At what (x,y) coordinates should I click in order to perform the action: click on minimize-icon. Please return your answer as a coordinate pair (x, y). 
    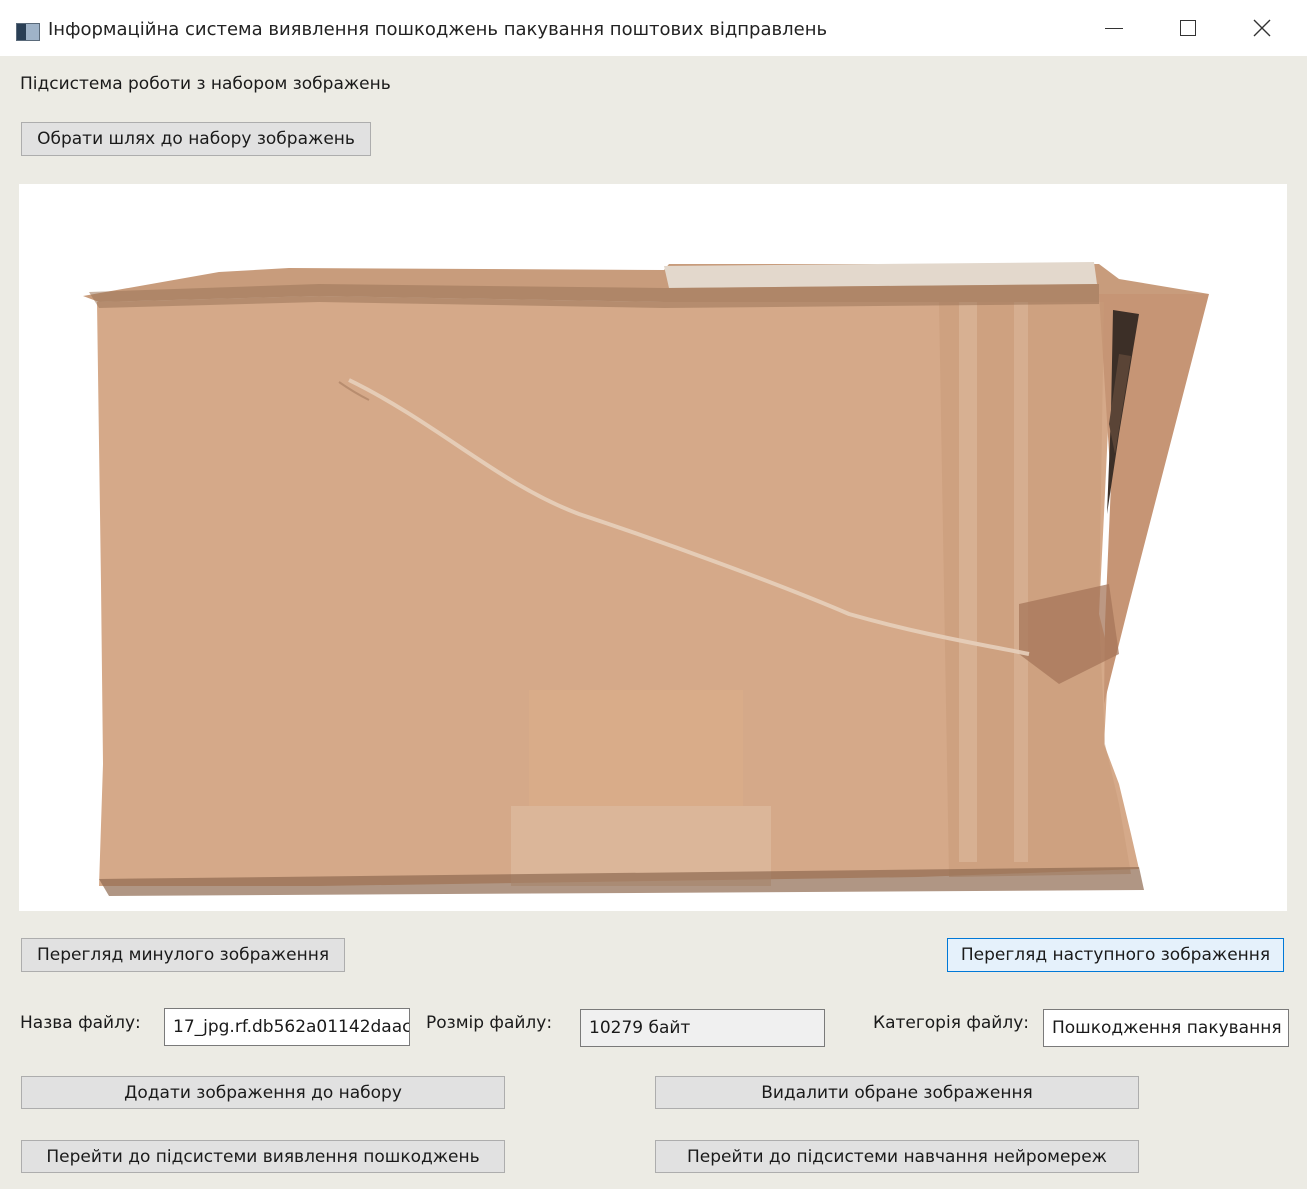
    Looking at the image, I should click on (1114, 28).